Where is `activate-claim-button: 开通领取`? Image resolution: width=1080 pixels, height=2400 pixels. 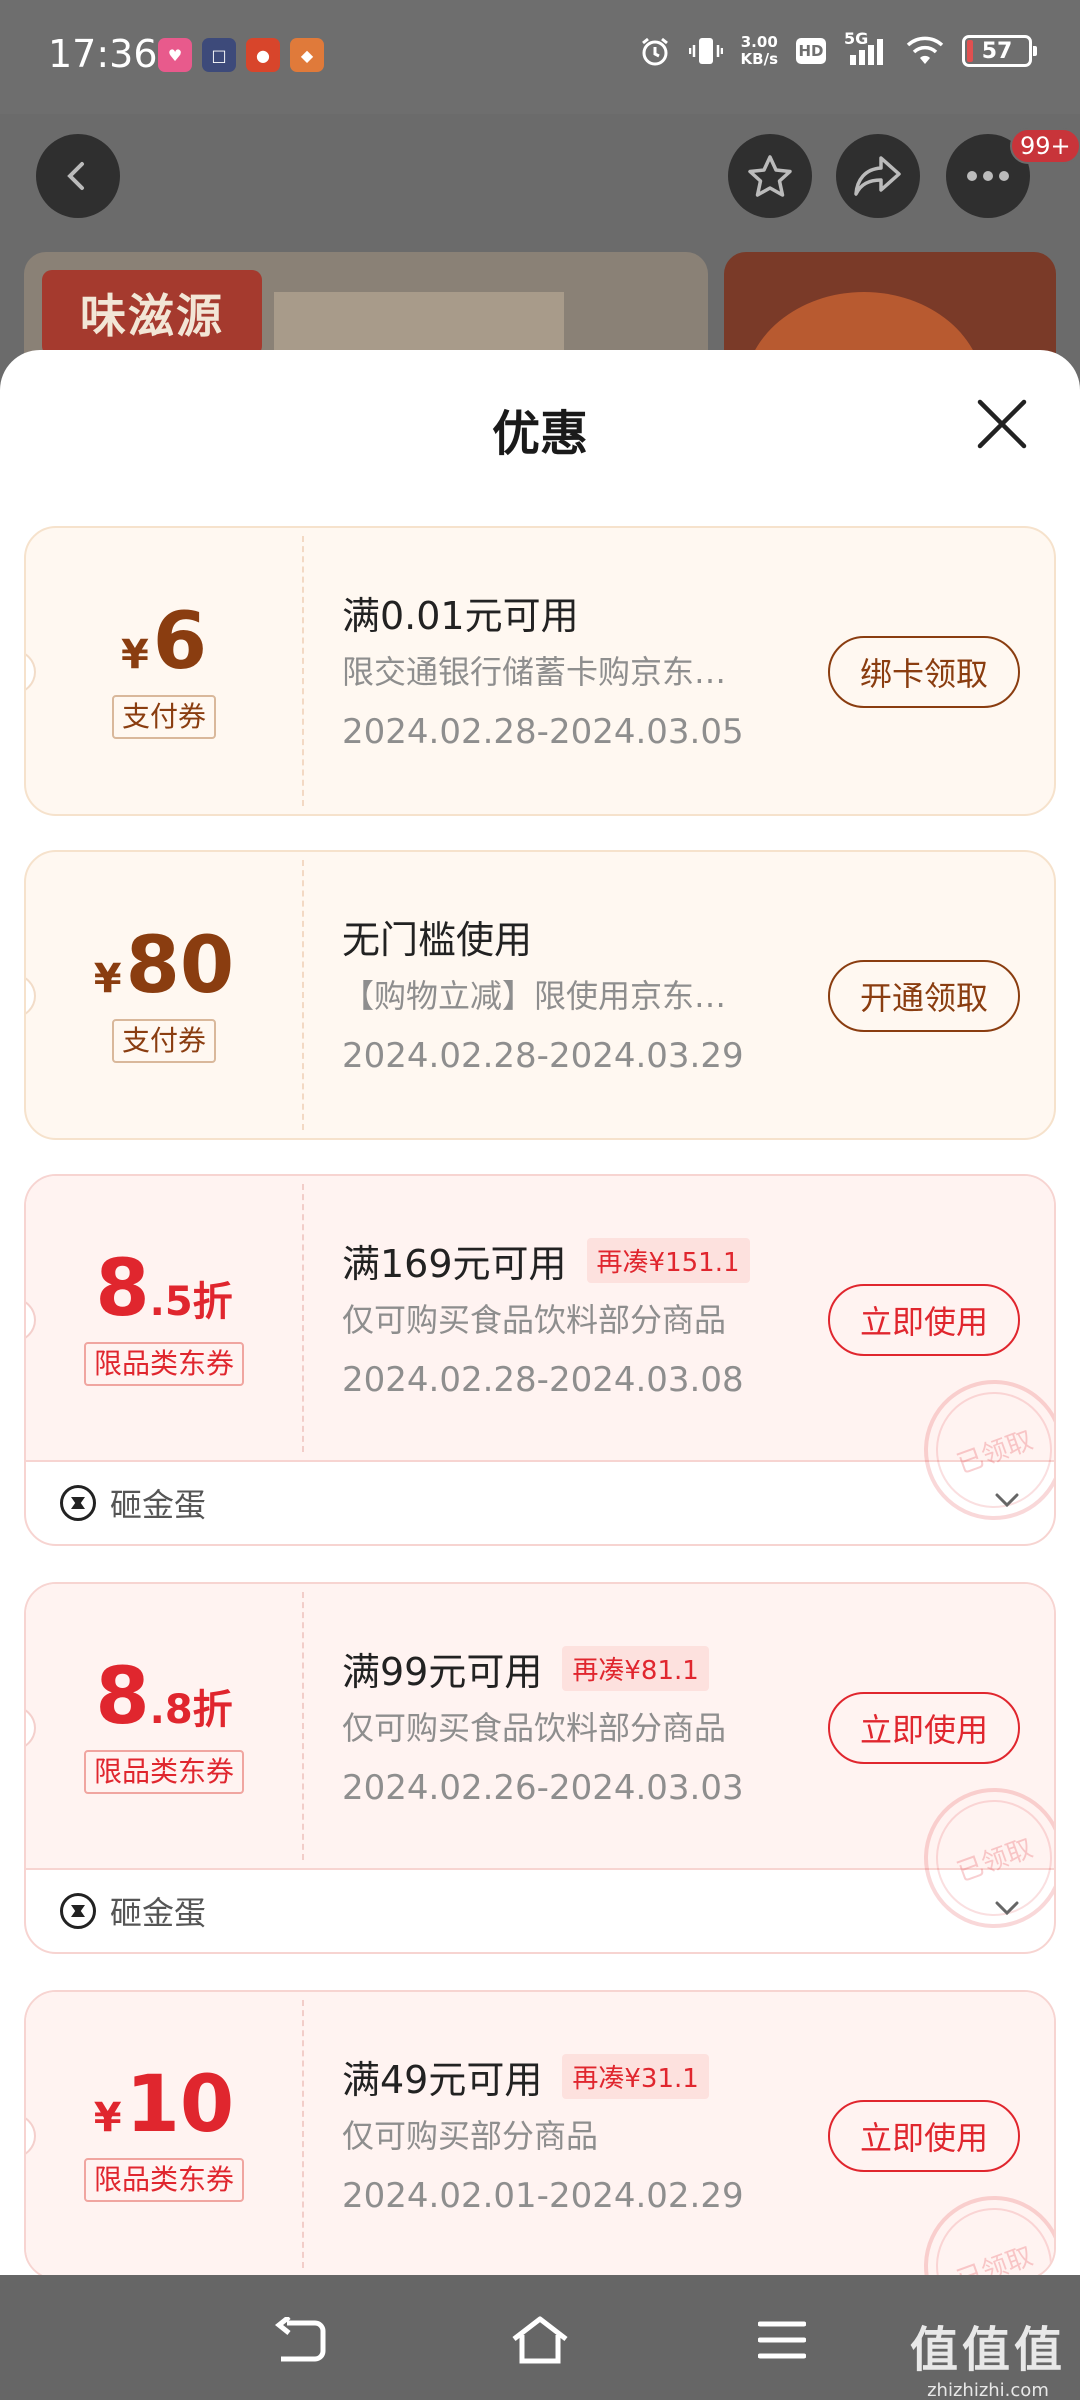
activate-claim-button: 开通领取 is located at coordinates (924, 996).